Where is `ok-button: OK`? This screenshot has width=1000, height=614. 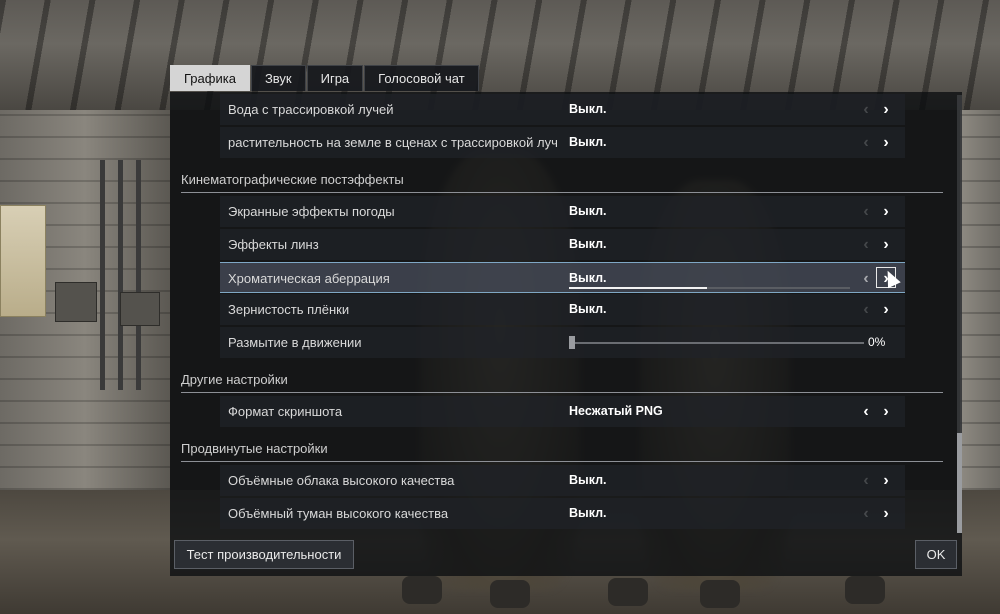
ok-button: OK is located at coordinates (936, 554).